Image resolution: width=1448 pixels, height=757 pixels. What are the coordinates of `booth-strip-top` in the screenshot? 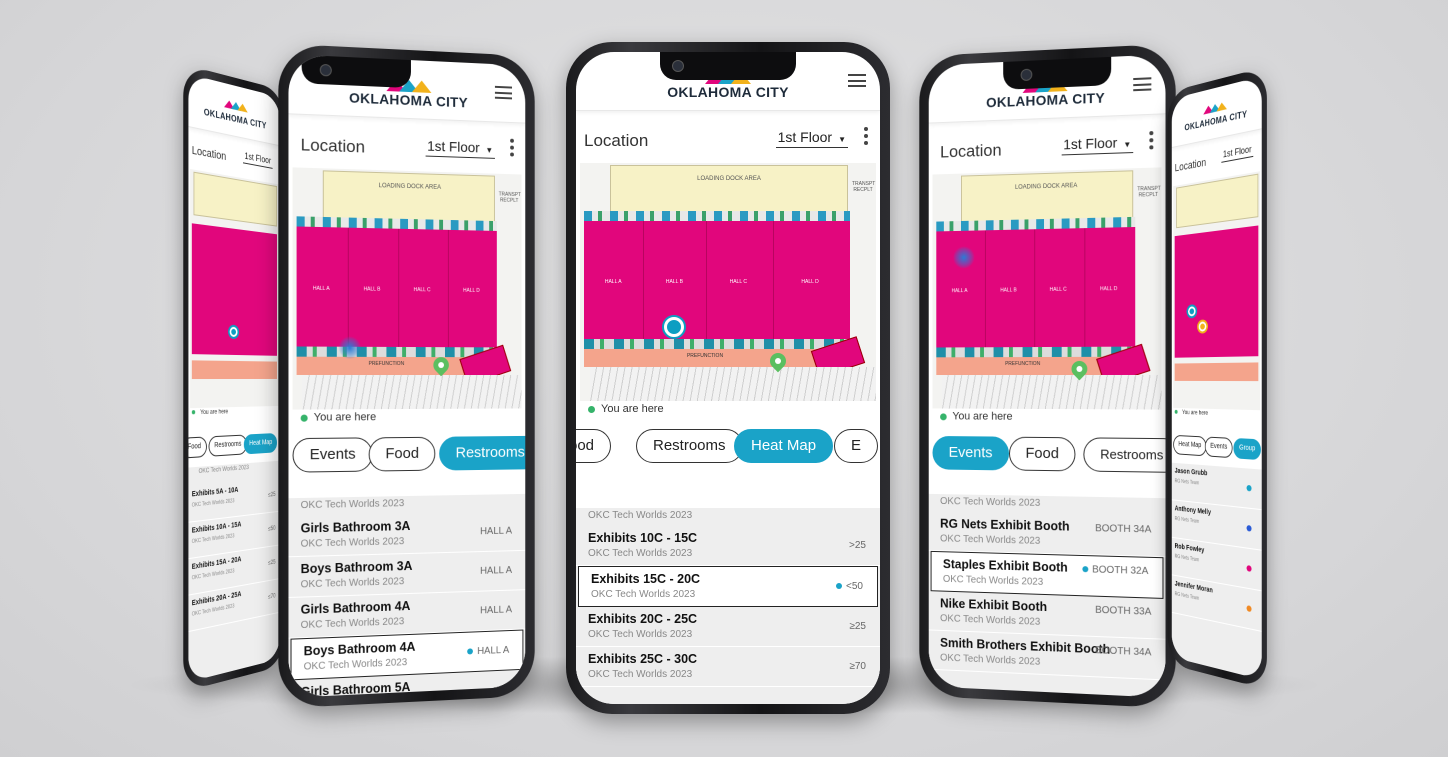 It's located at (717, 216).